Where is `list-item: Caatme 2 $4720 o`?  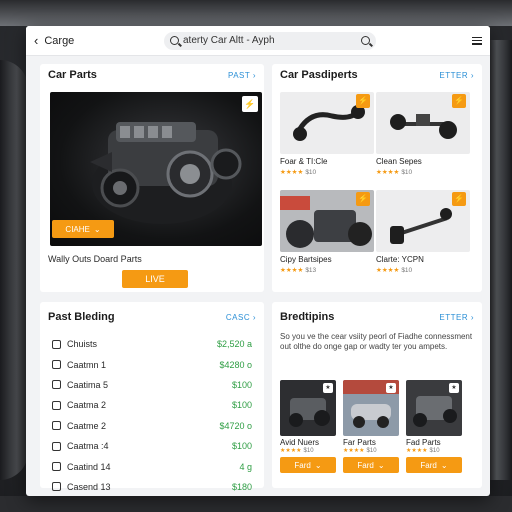
list-item: Caatme 2 $4720 o is located at coordinates (152, 426).